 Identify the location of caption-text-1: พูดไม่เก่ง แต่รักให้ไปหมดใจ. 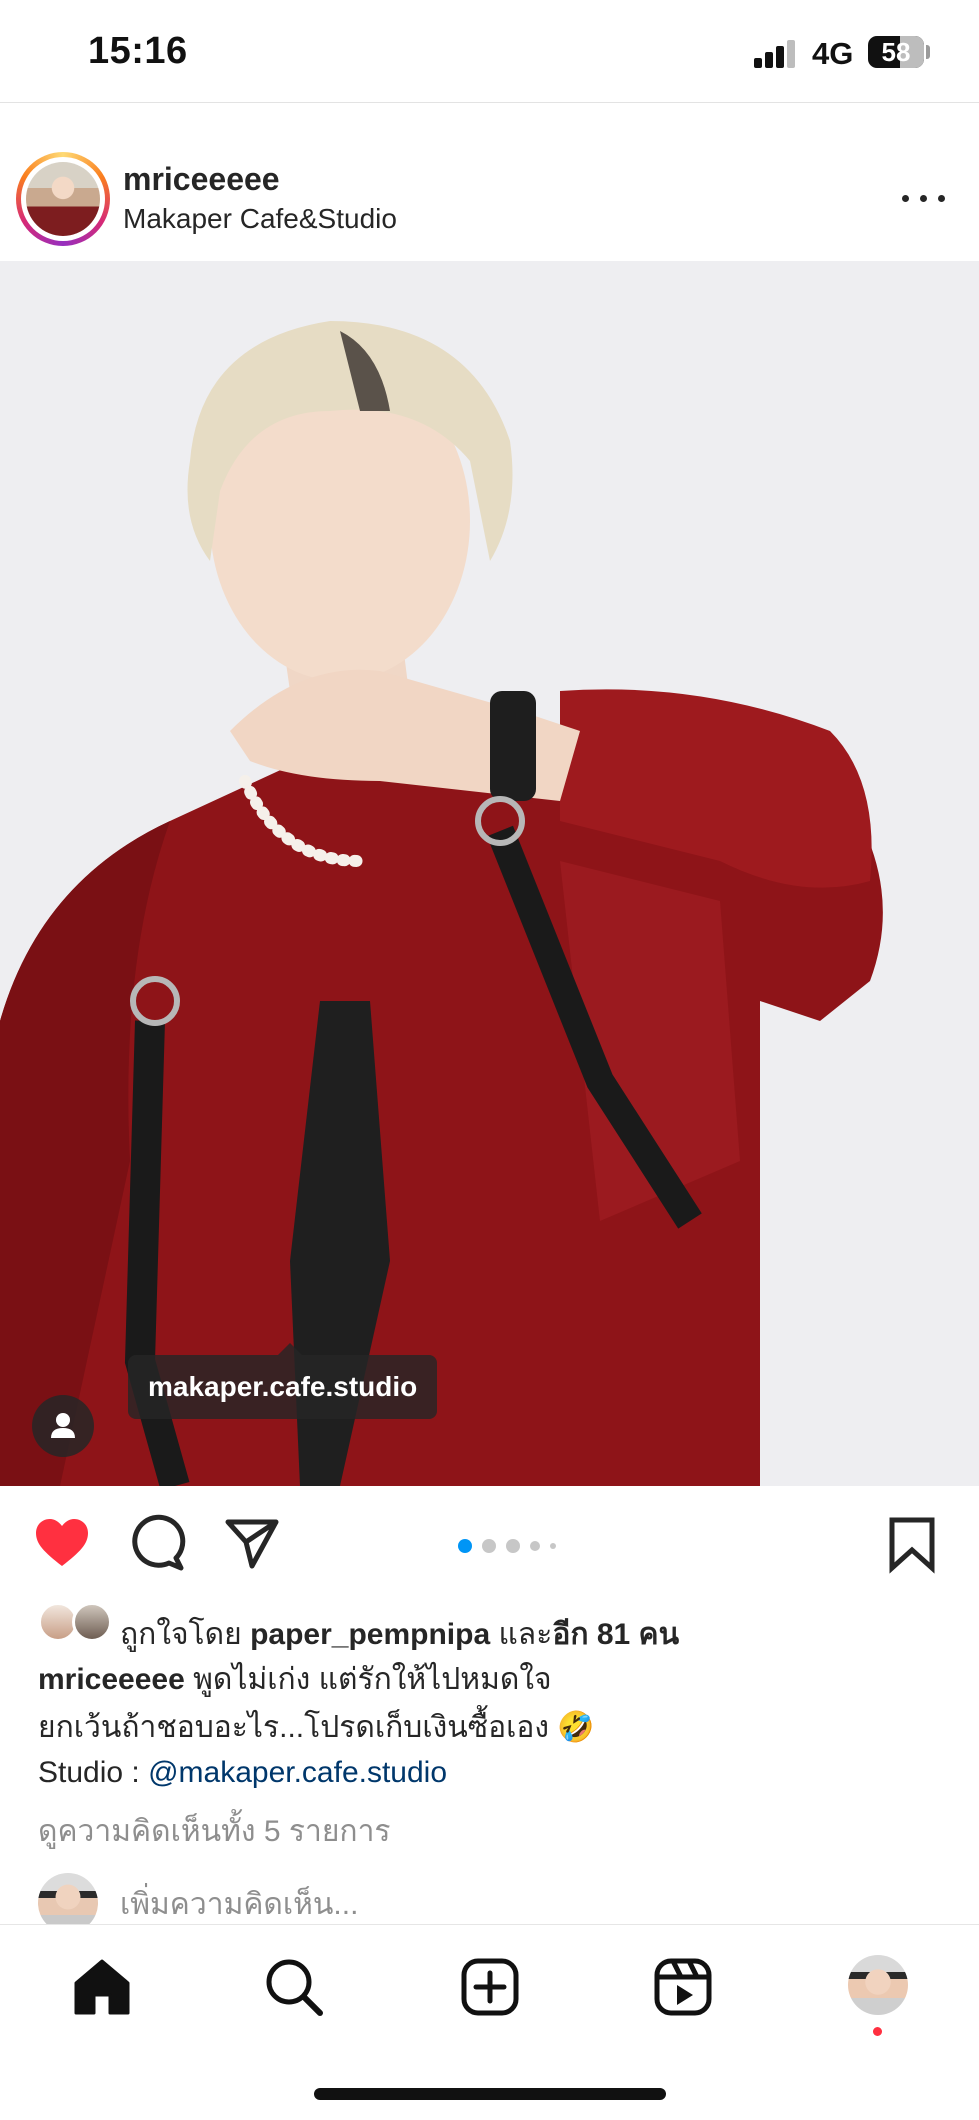
(368, 1679).